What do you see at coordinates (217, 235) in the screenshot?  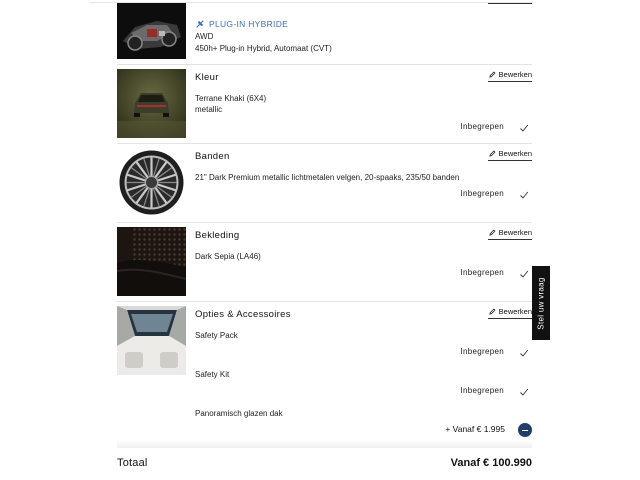 I see `upholstery-title: Bekleding` at bounding box center [217, 235].